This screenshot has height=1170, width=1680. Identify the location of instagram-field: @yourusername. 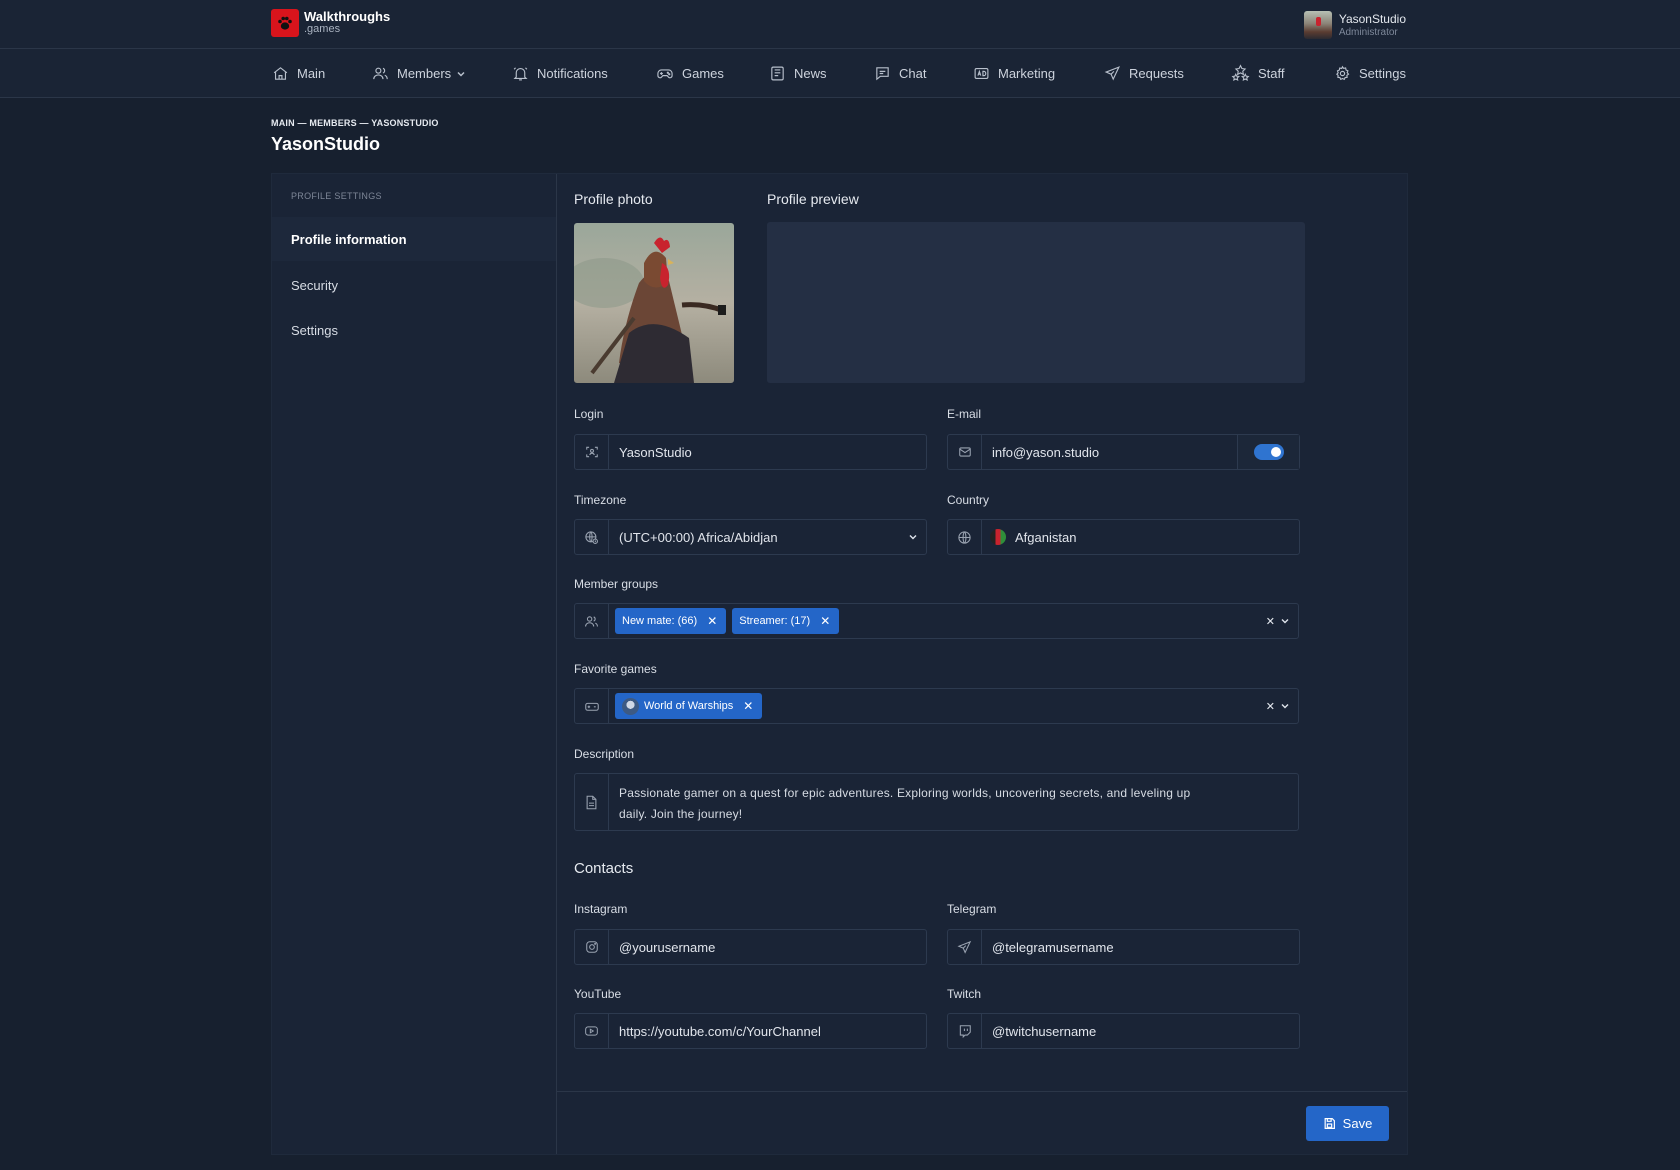
(750, 947).